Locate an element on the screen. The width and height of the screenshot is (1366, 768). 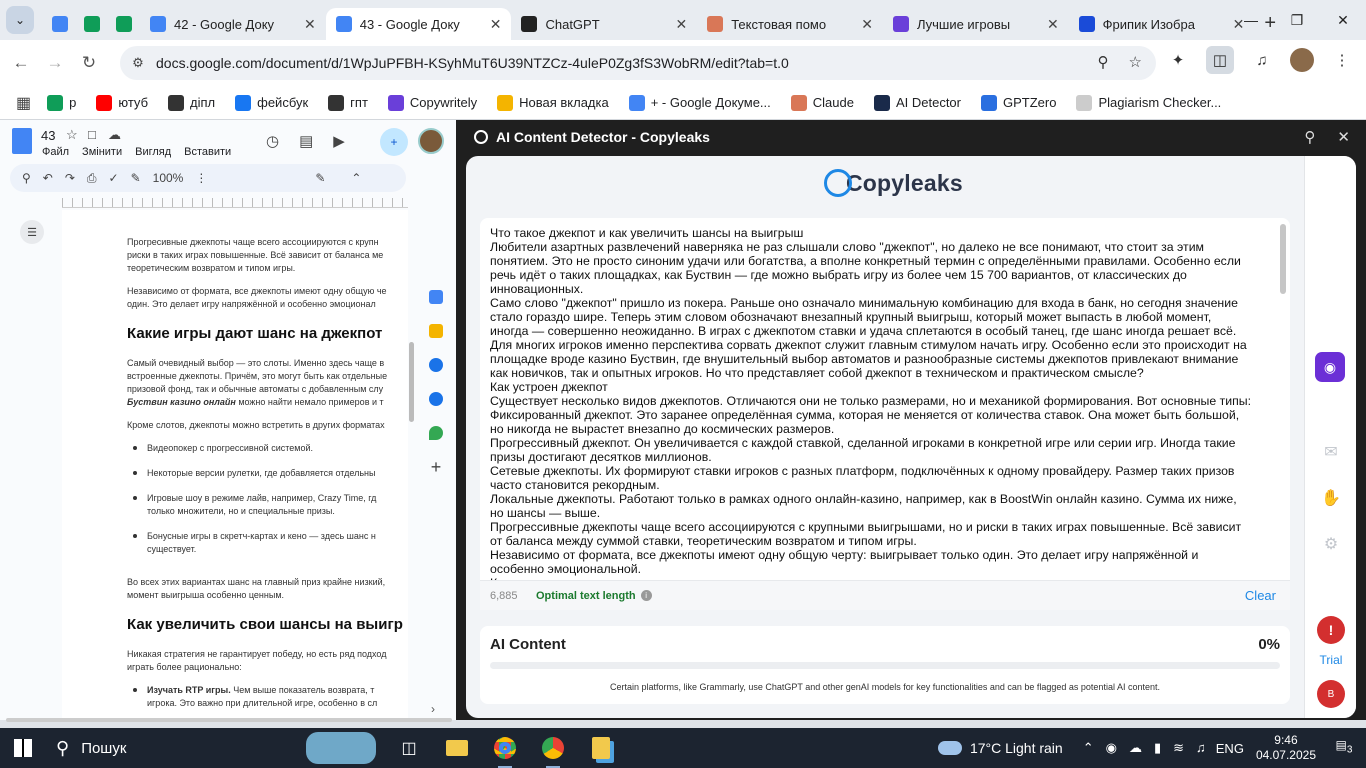
forward-icon: → is located at coordinates (55, 63).